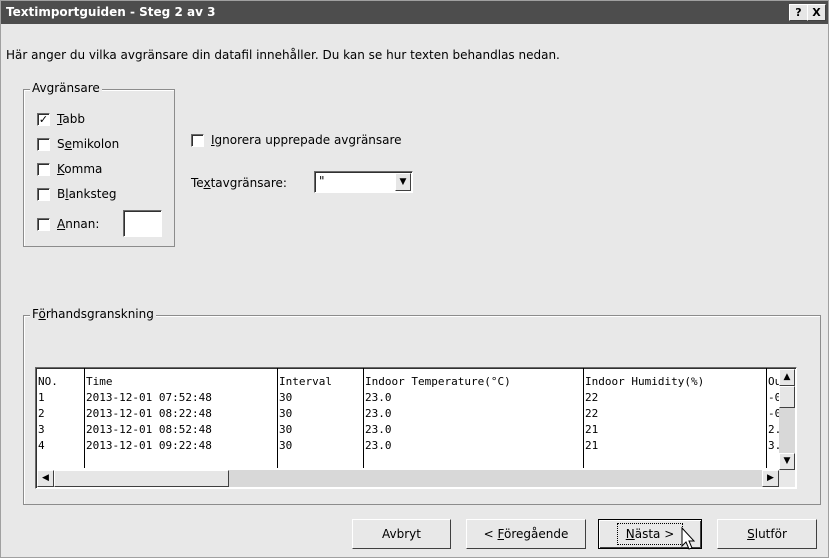 Image resolution: width=829 pixels, height=558 pixels. I want to click on preview-cell: 2013-12-01 08:22:48, so click(149, 413).